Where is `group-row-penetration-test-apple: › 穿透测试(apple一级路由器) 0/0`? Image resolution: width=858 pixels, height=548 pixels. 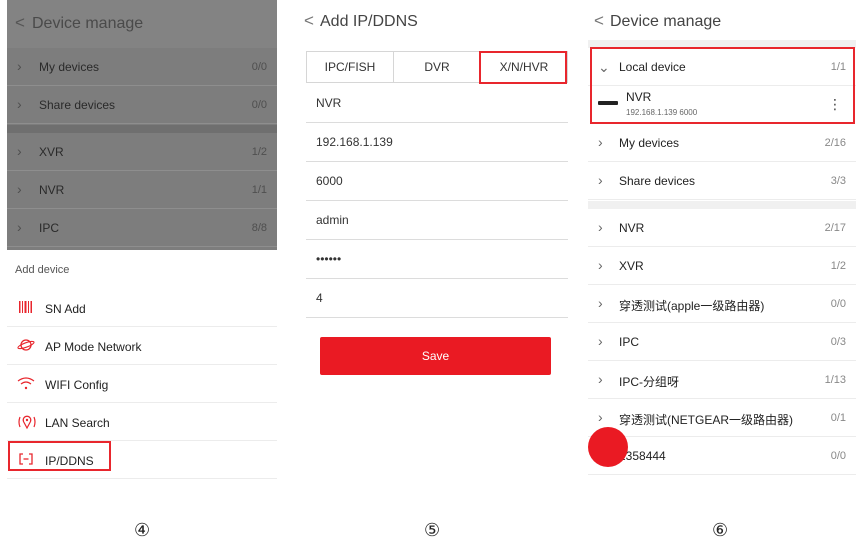
group-row-penetration-test-apple: › 穿透测试(apple一级路由器) 0/0 is located at coordinates (722, 304).